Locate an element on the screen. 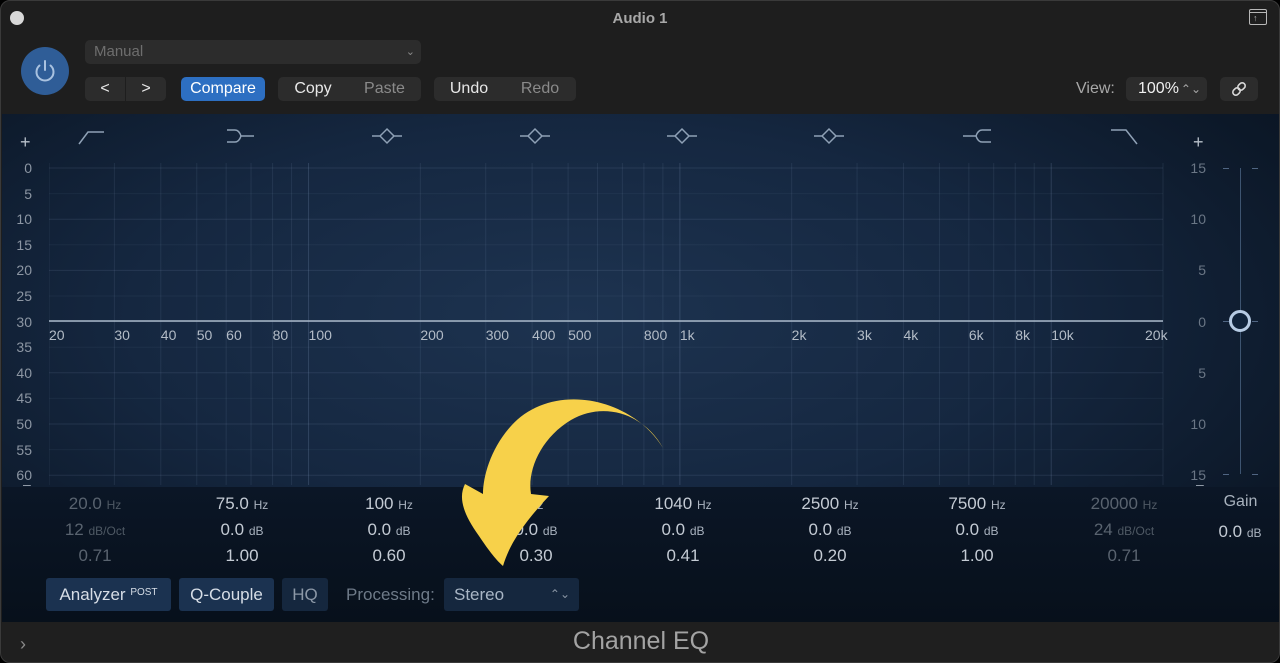 Image resolution: width=1280 pixels, height=663 pixels. band-frequency-1: 20.0 Hz is located at coordinates (95, 504).